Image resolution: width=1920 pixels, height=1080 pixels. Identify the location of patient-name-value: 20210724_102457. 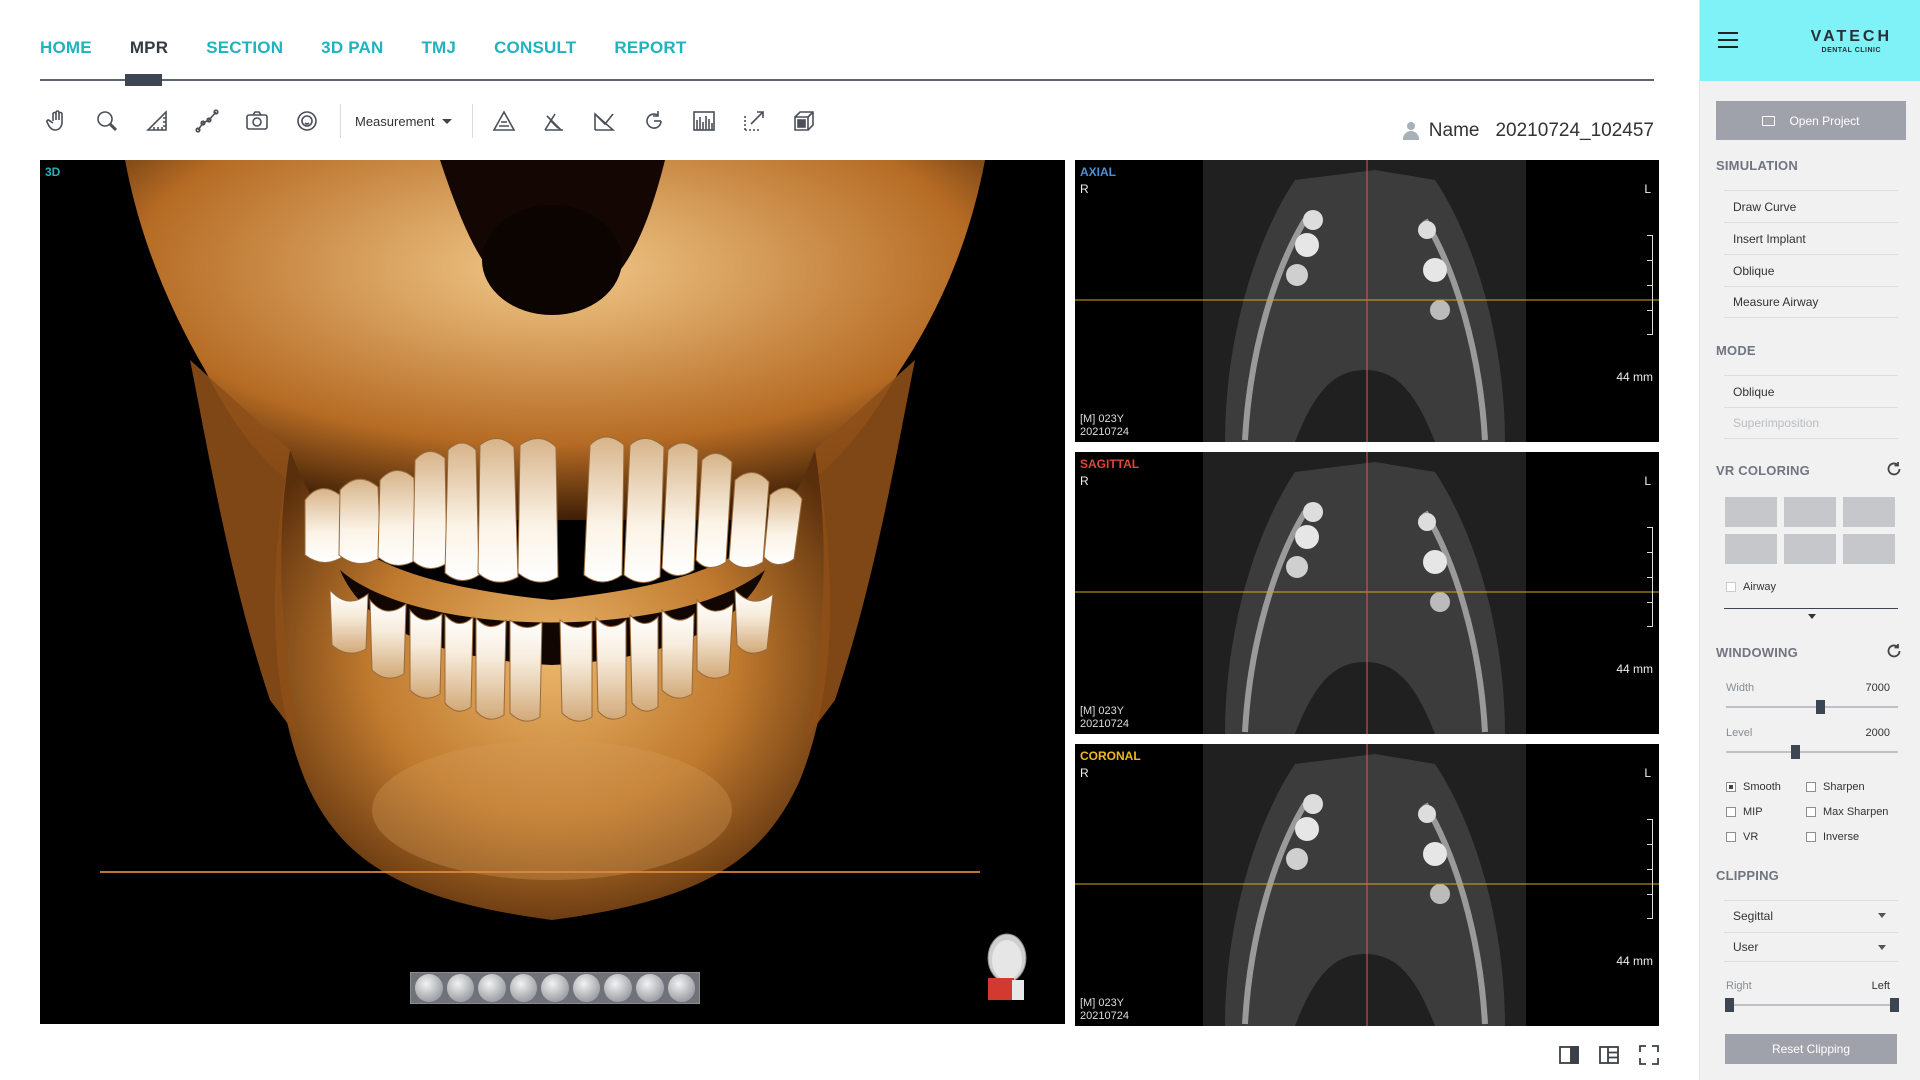
(1574, 130).